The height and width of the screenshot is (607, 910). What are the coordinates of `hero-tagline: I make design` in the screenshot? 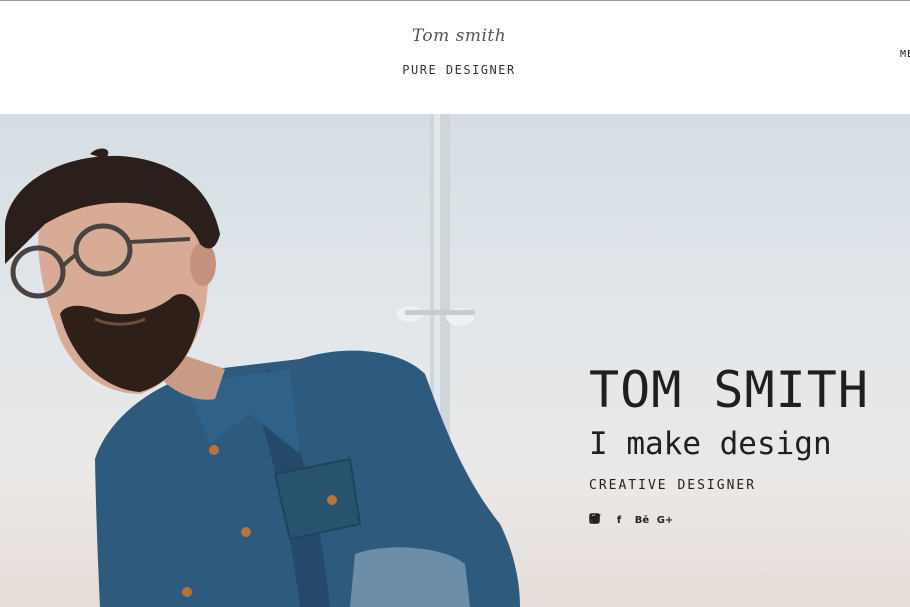 It's located at (710, 444).